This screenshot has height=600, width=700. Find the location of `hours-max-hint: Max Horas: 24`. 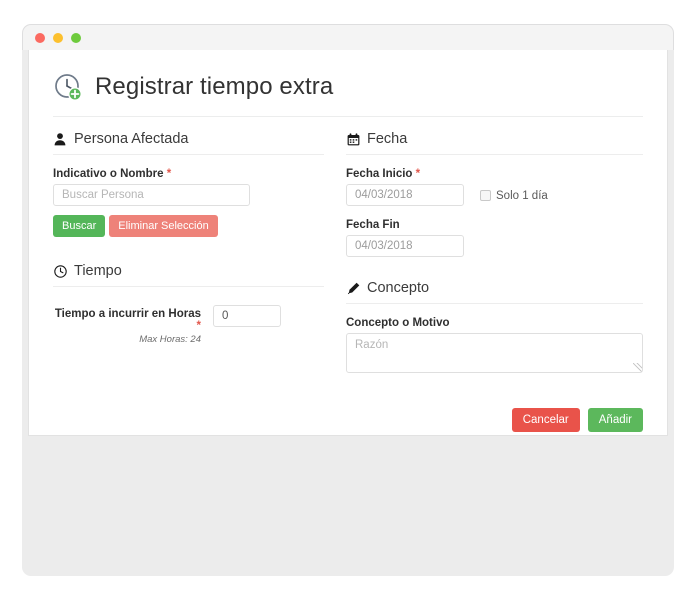

hours-max-hint: Max Horas: 24 is located at coordinates (170, 339).